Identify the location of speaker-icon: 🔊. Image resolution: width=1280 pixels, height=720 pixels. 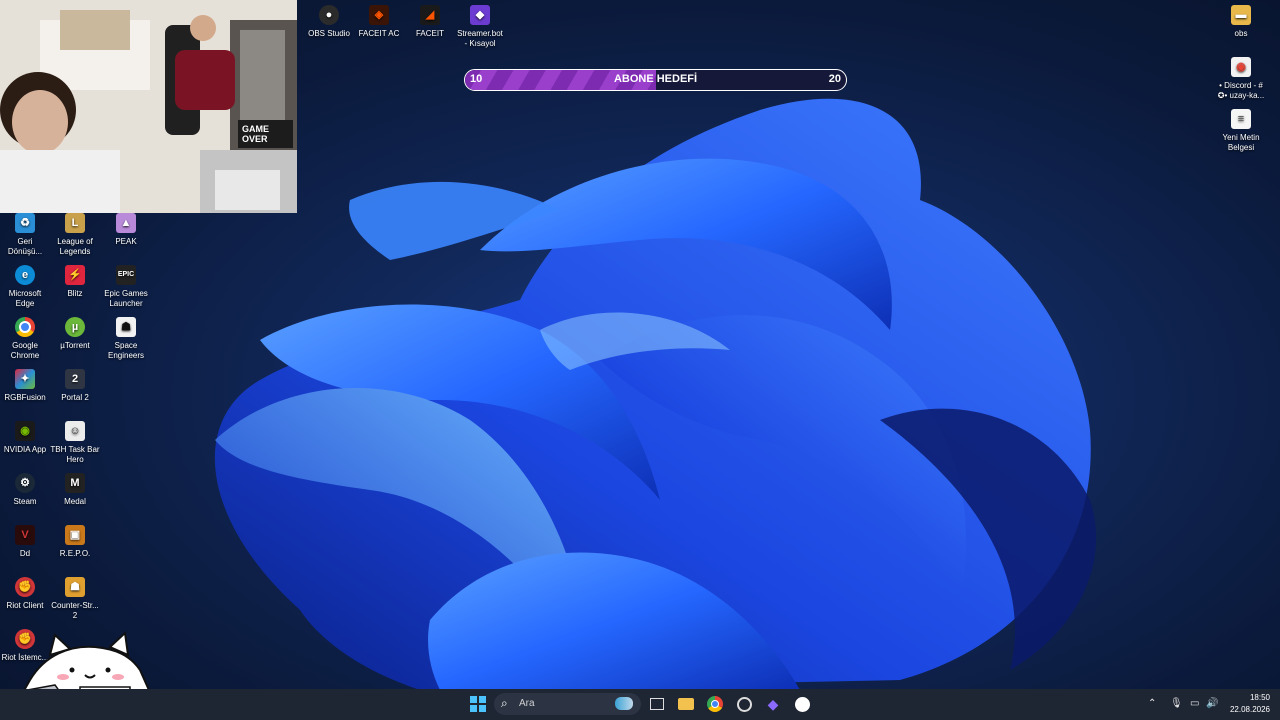
(1212, 703).